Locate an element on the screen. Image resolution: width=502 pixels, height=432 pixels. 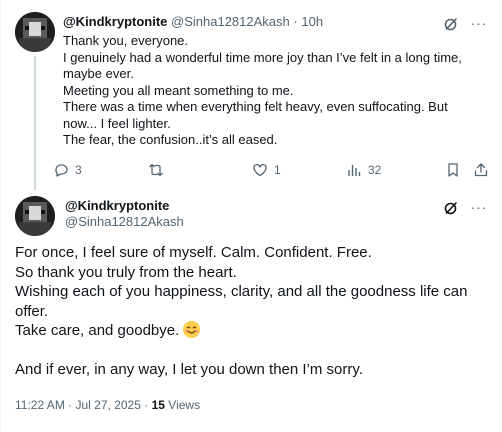
like-button: 1 is located at coordinates (266, 170).